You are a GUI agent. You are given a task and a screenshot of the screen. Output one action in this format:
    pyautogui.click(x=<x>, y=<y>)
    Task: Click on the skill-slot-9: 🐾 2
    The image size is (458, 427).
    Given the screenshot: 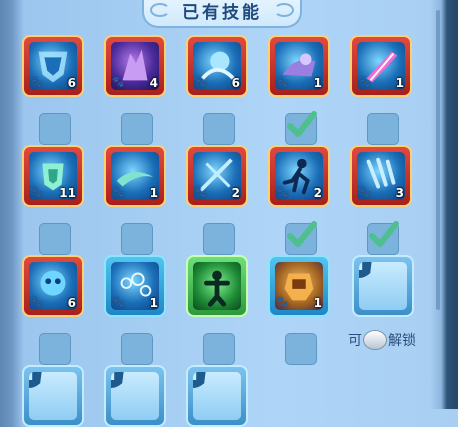 What is the action you would take?
    pyautogui.click(x=299, y=176)
    